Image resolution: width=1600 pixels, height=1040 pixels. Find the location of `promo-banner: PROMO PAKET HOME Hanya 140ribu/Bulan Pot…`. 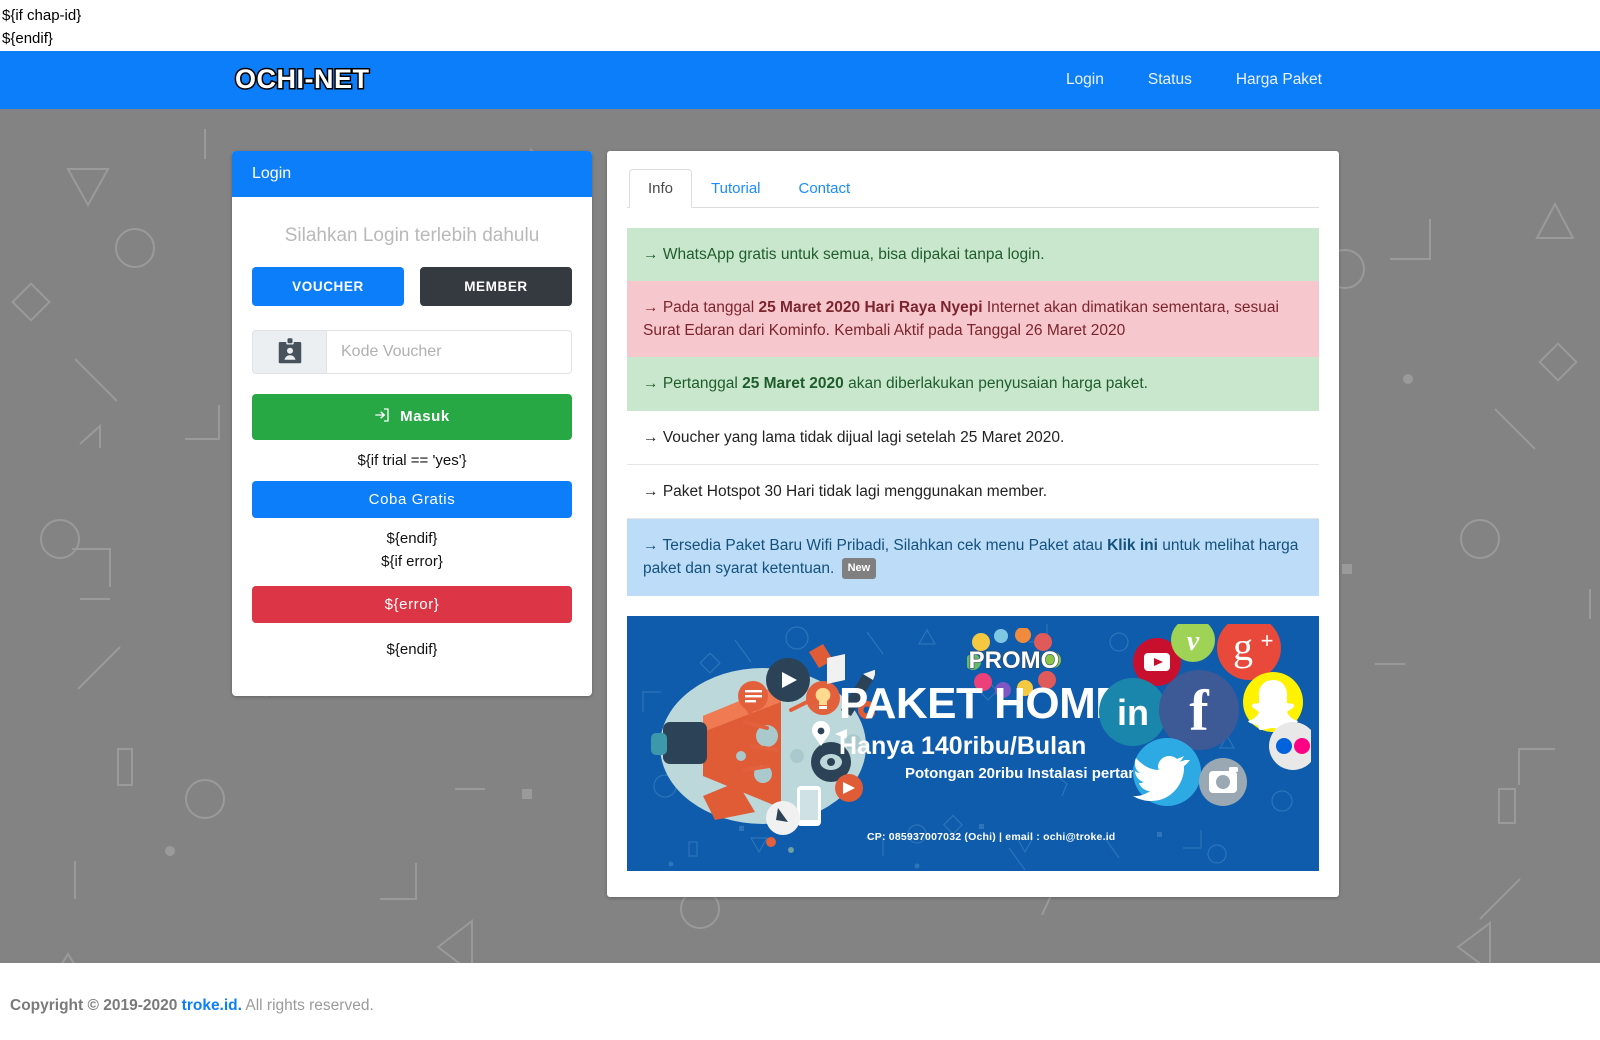

promo-banner: PROMO PAKET HOME Hanya 140ribu/Bulan Pot… is located at coordinates (973, 743).